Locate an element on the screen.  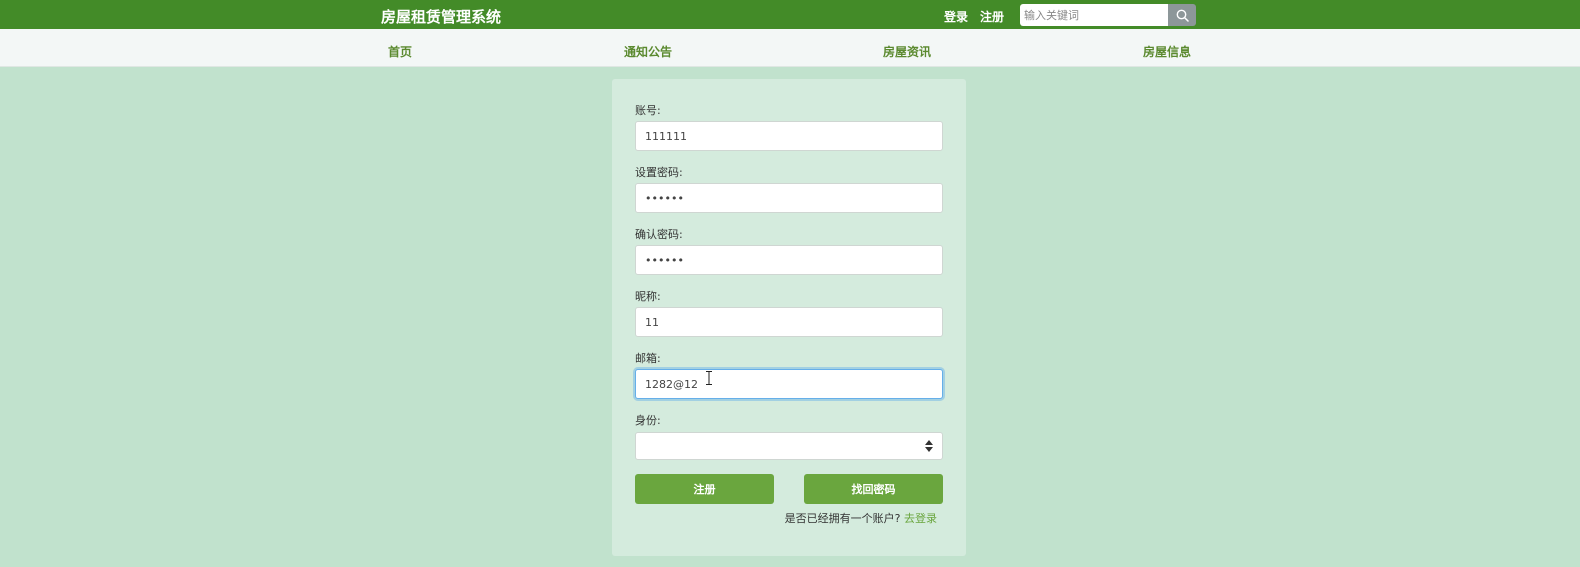
search-box is located at coordinates (1108, 15).